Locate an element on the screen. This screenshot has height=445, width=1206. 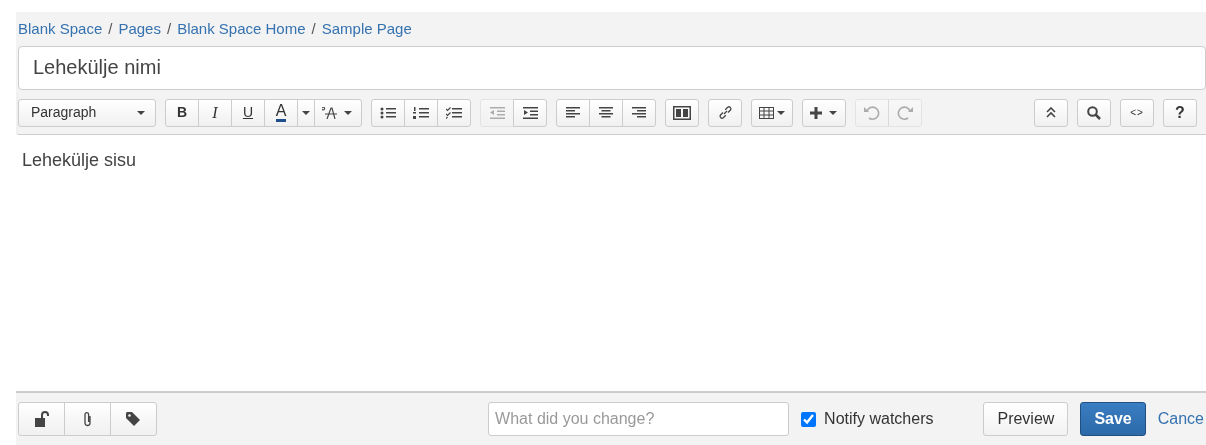
columns-layout-icon is located at coordinates (682, 112).